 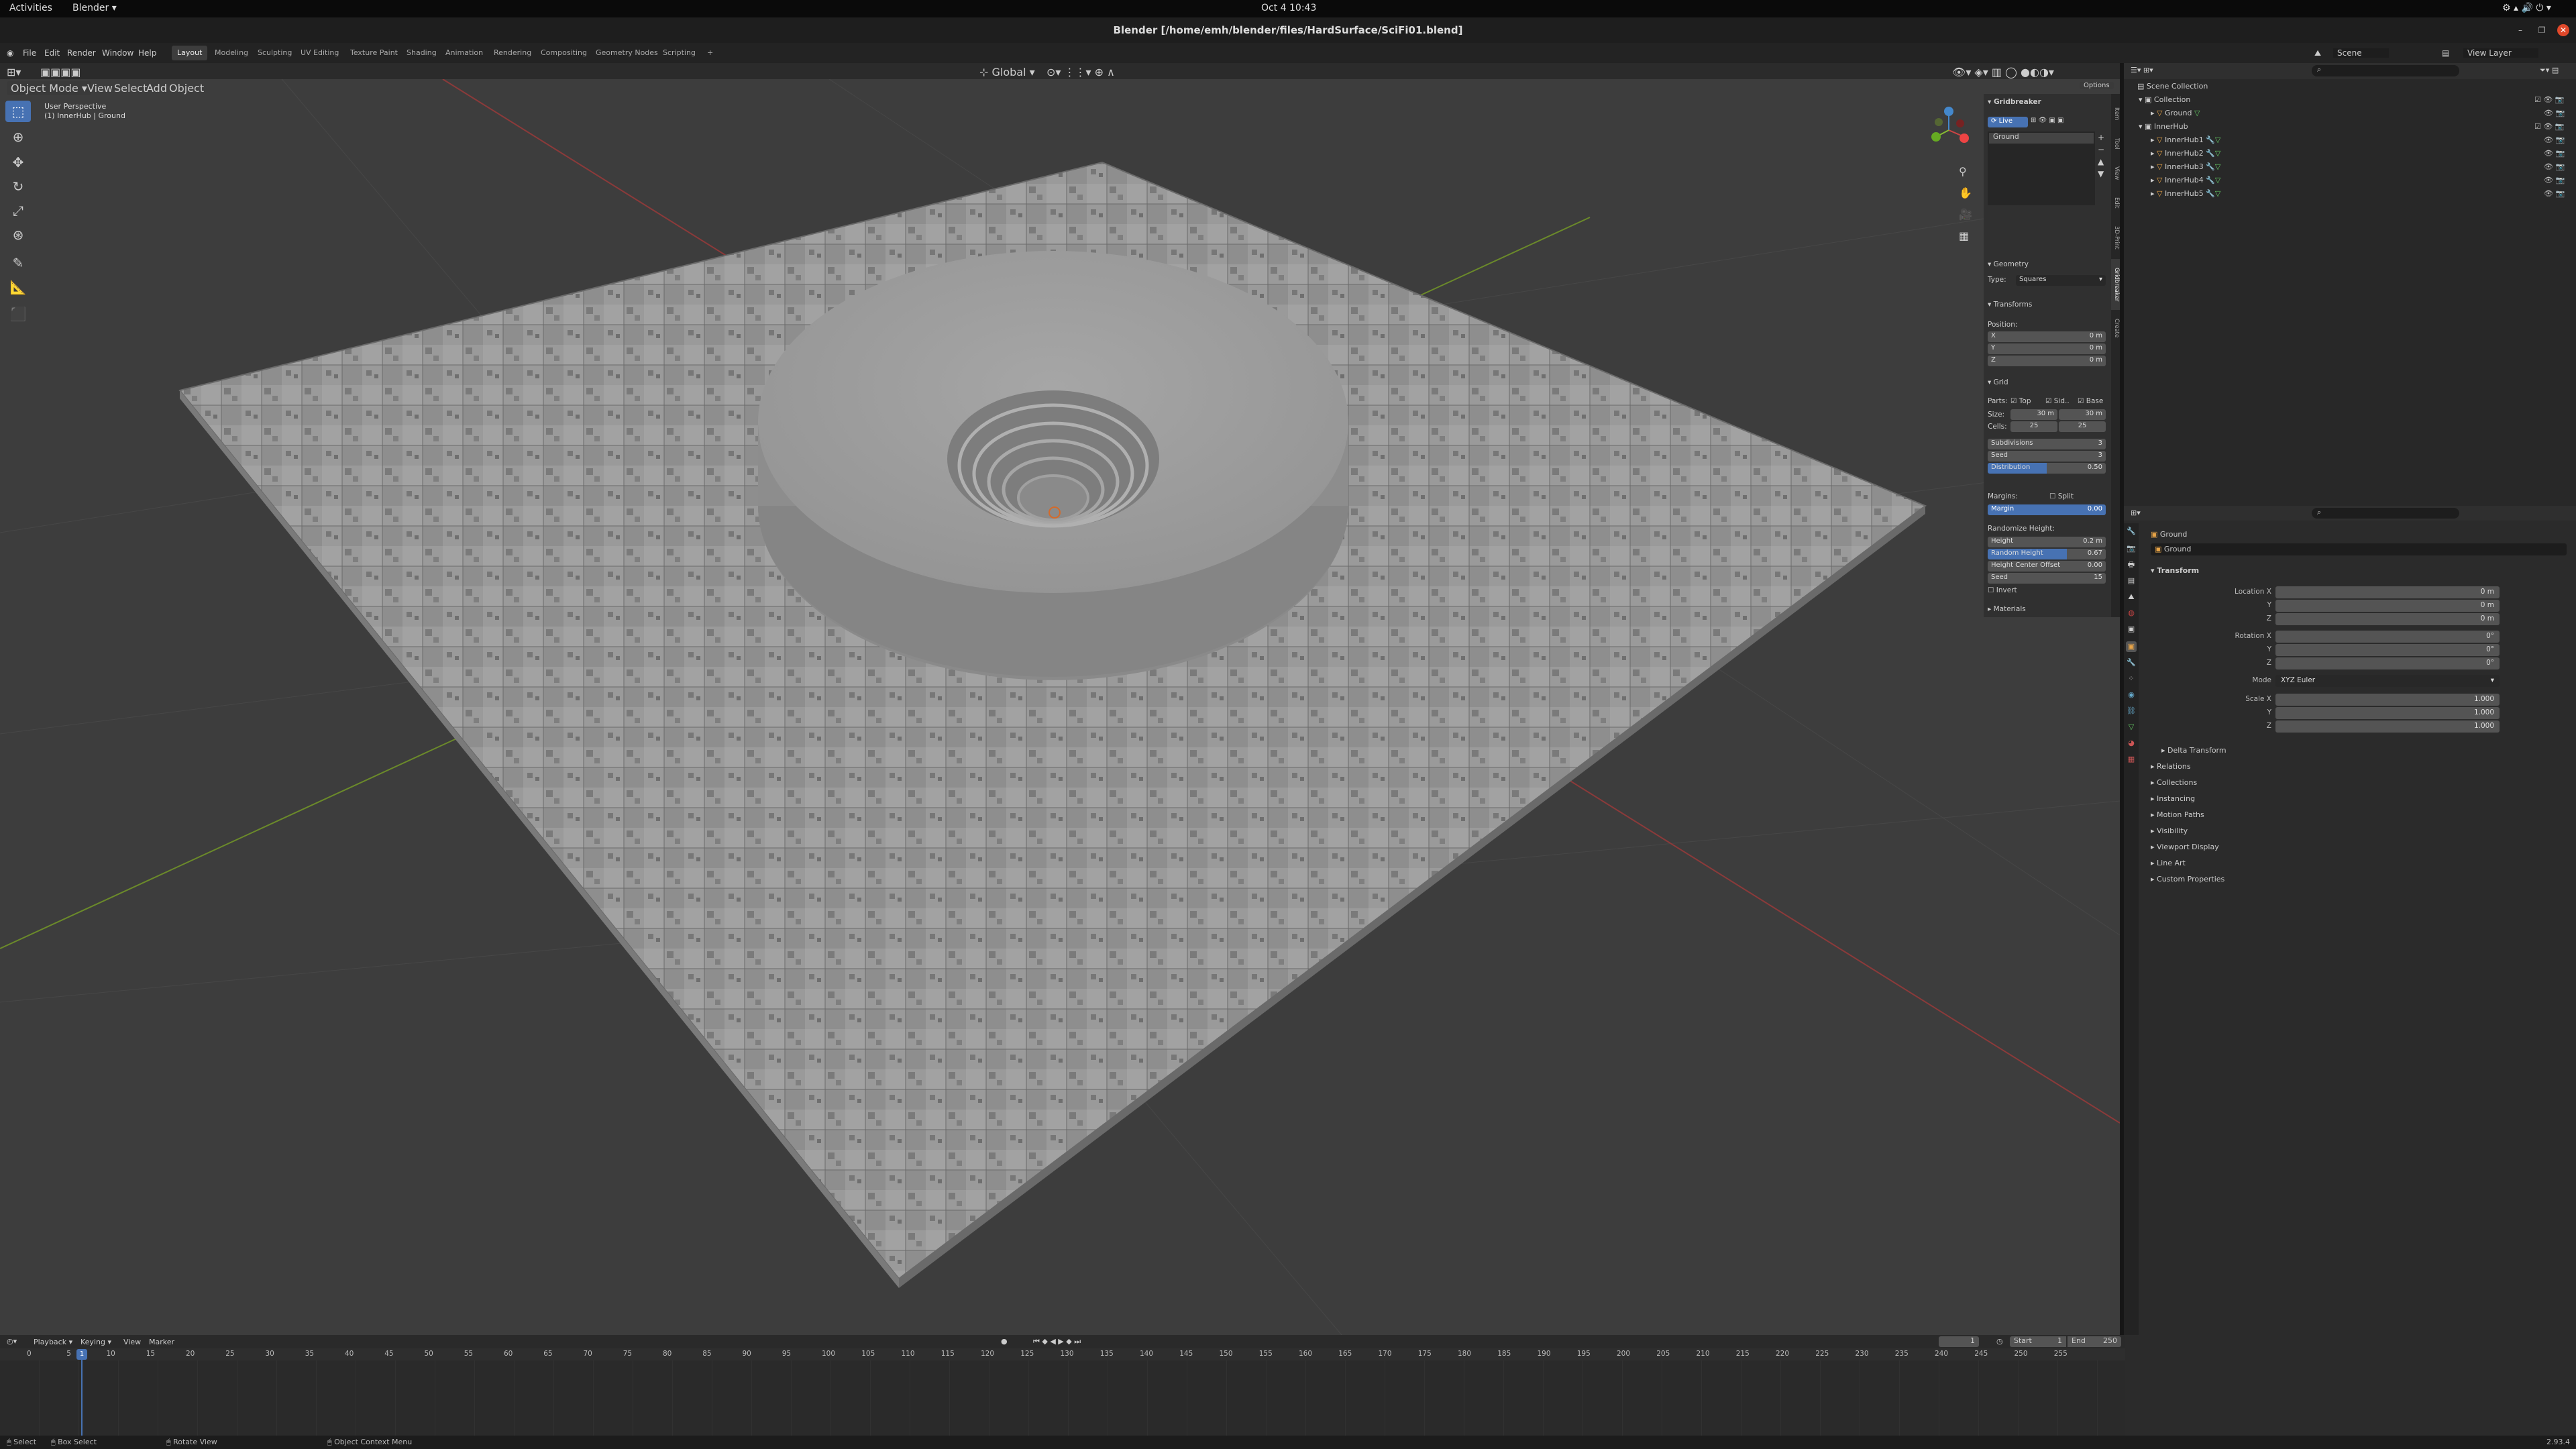 What do you see at coordinates (2057, 401) in the screenshot?
I see `part-side-checkbox: ☑ Sid..` at bounding box center [2057, 401].